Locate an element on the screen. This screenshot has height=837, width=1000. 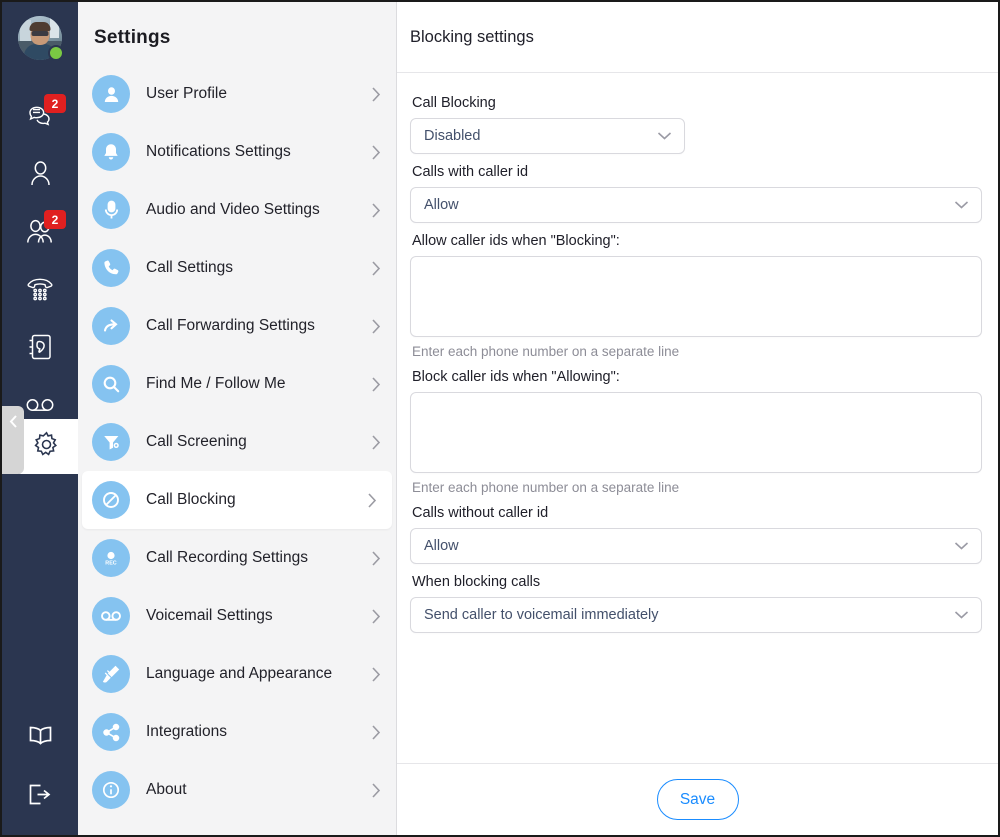
record-icon: REC is located at coordinates (111, 558).